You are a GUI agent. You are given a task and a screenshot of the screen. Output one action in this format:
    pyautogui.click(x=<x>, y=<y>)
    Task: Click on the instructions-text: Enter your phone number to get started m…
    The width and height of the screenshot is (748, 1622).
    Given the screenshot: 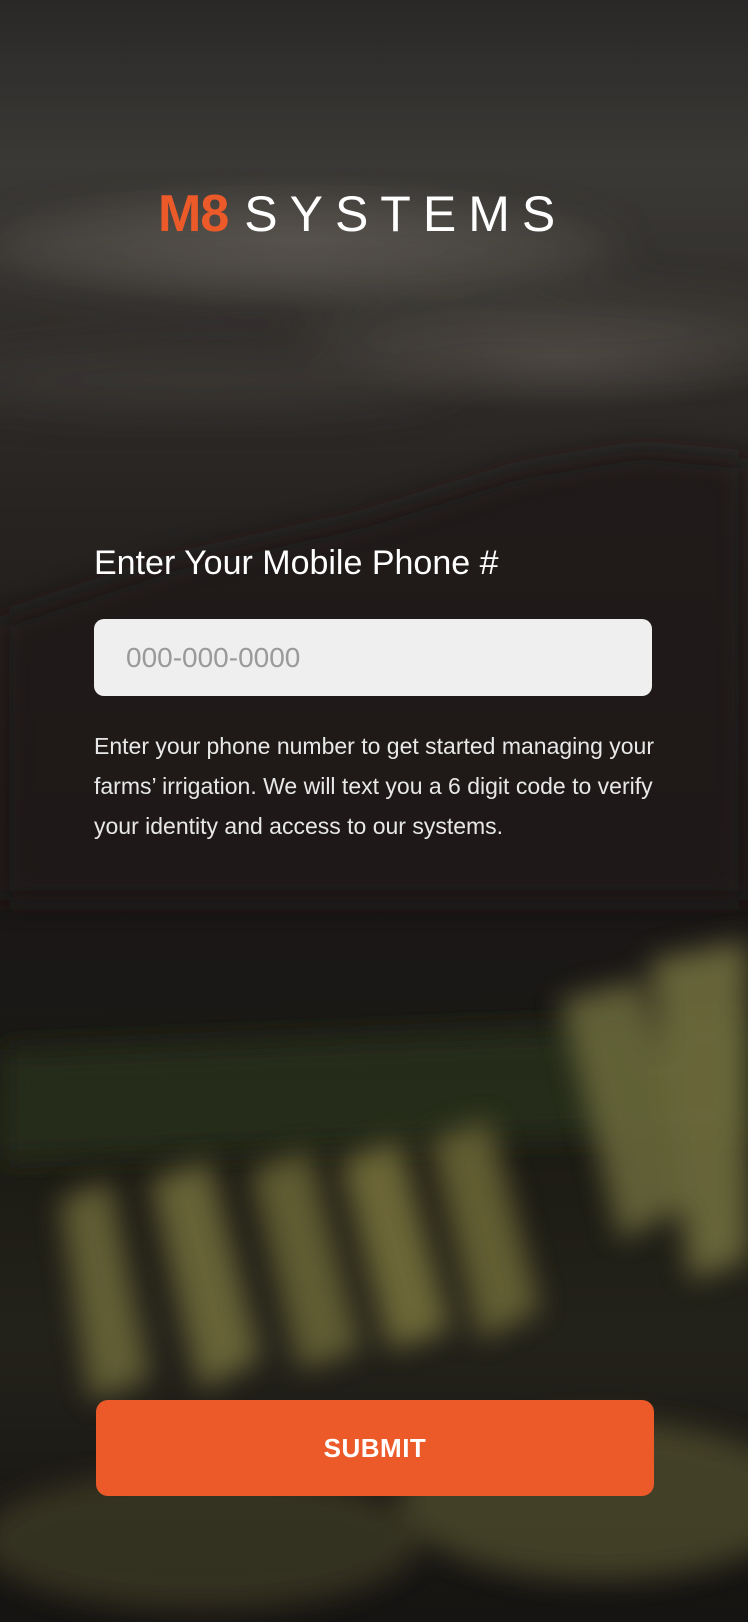 What is the action you would take?
    pyautogui.click(x=374, y=786)
    